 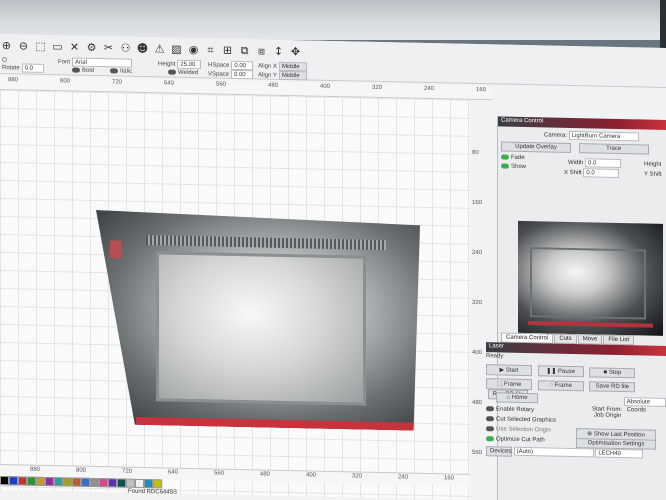 I want to click on ruler-tick-label: 240, so click(x=477, y=253).